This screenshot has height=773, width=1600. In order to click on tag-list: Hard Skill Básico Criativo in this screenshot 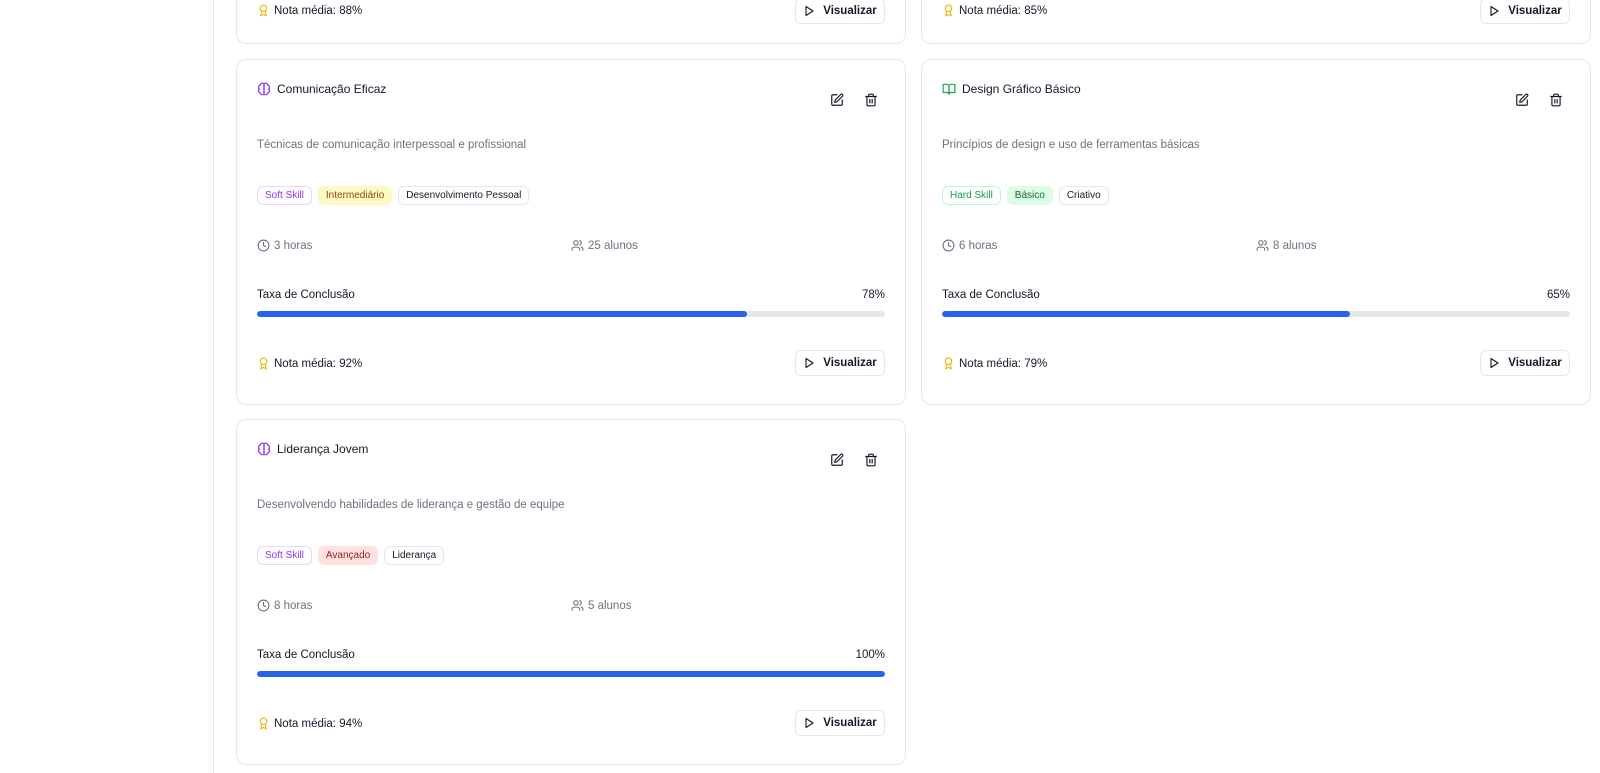, I will do `click(1025, 195)`.